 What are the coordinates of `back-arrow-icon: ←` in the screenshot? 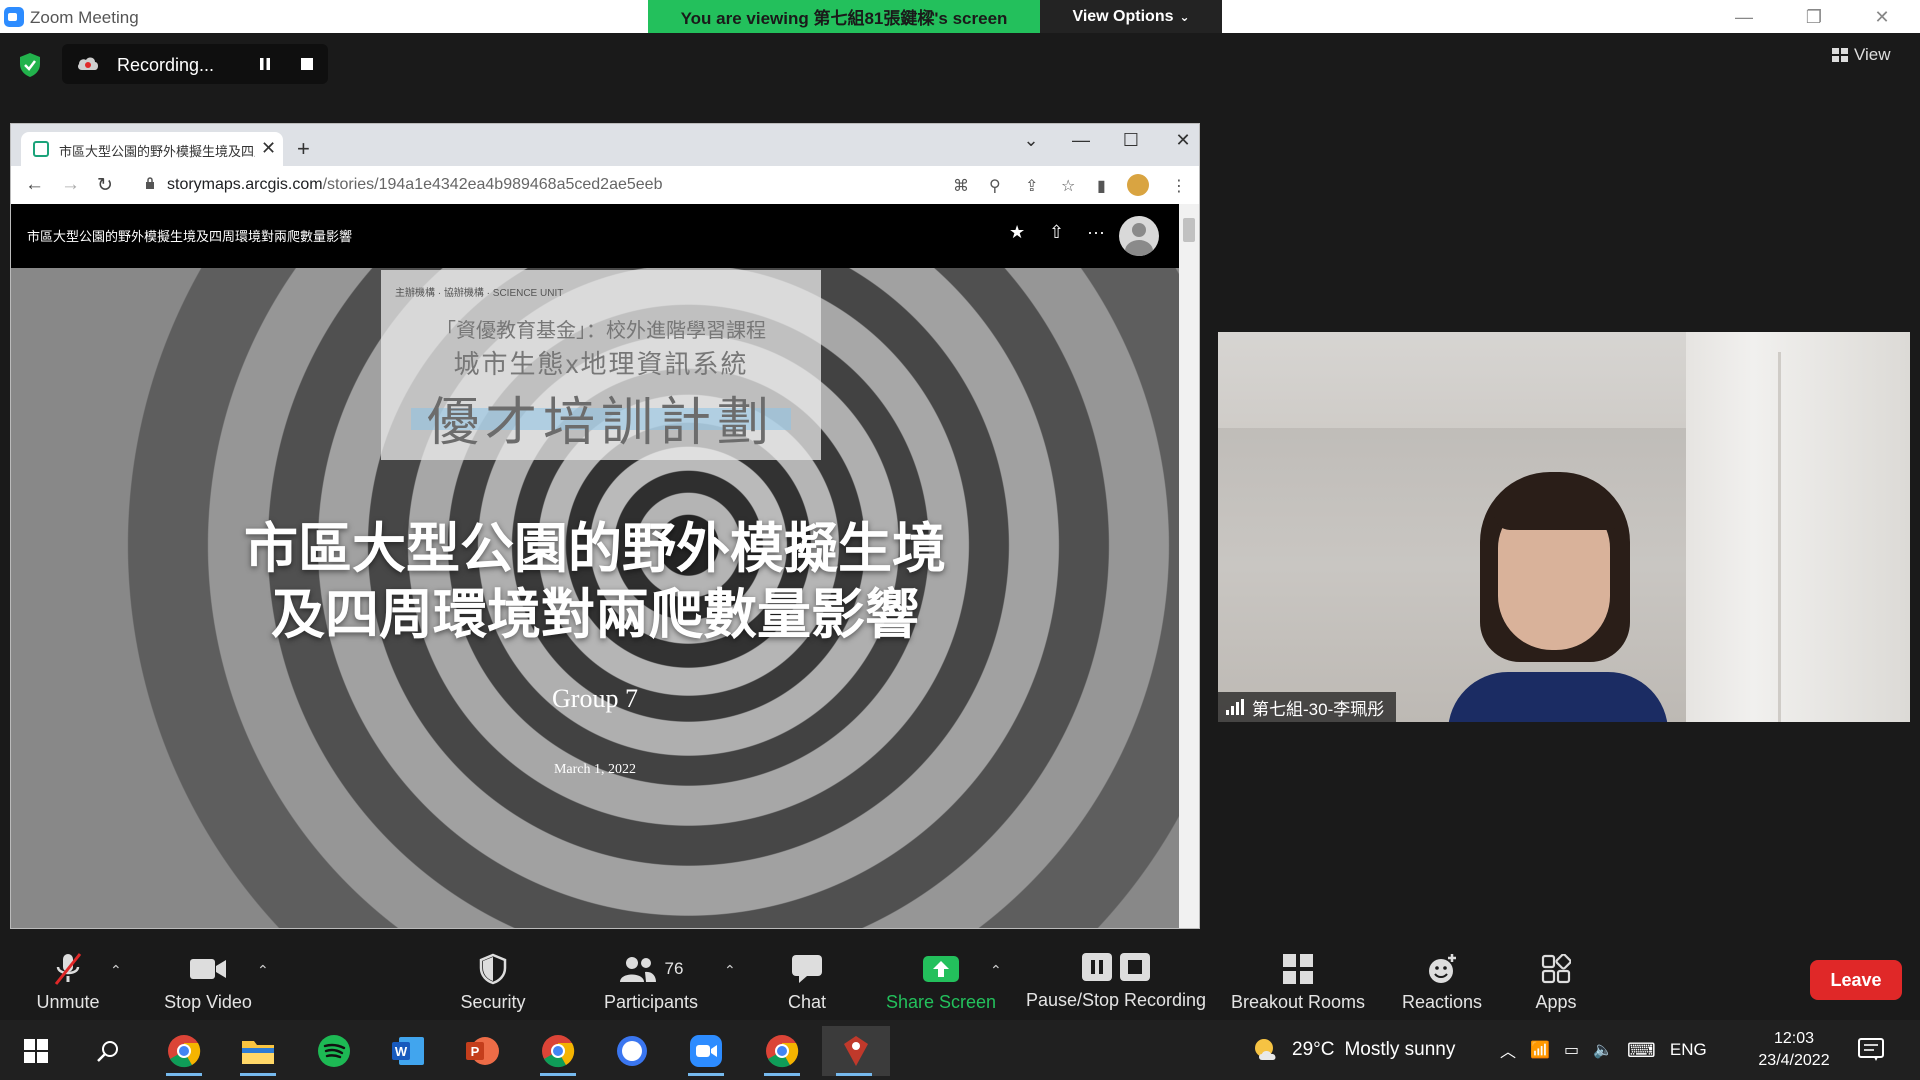 It's located at (34, 185).